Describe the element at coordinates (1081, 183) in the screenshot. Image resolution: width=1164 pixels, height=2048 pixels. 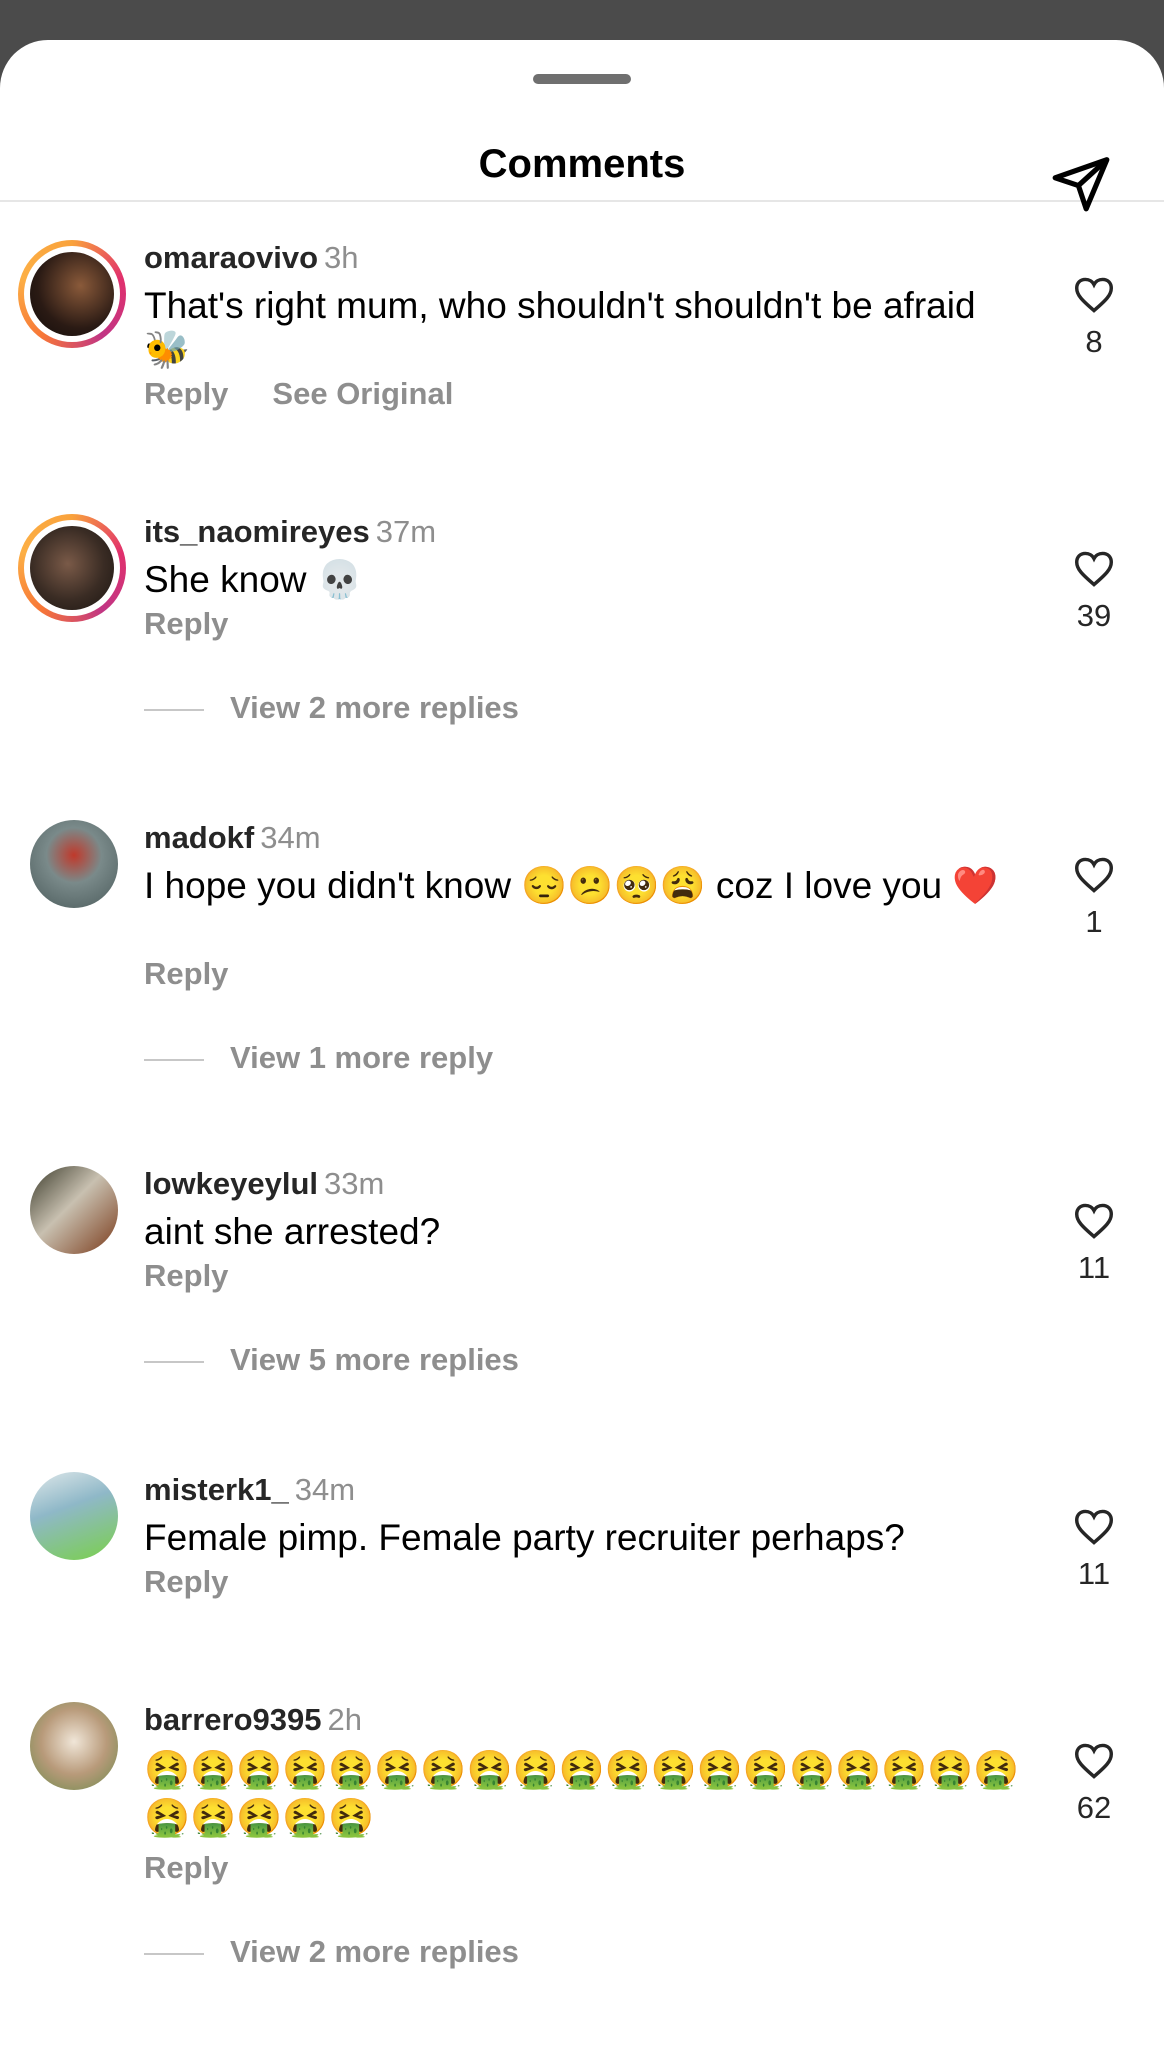
I see `send-icon` at that location.